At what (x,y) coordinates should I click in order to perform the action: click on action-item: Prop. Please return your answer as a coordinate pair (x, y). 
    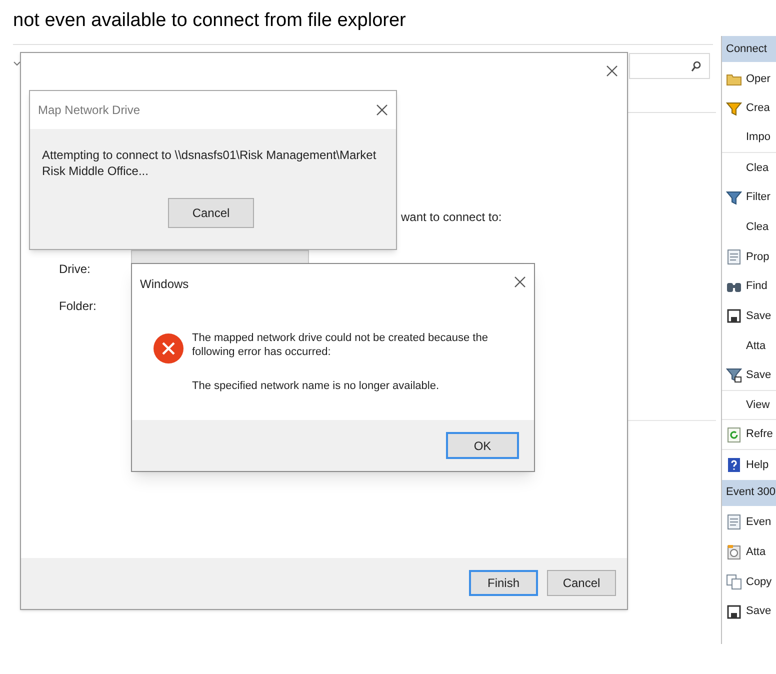
    Looking at the image, I should click on (758, 257).